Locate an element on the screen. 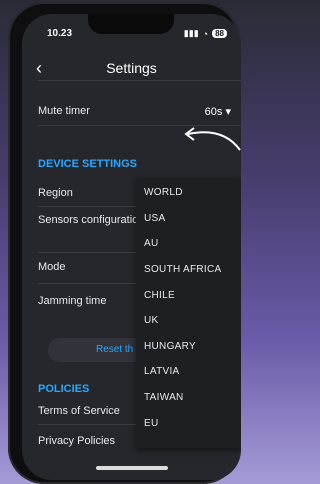  battery-icon: 88 is located at coordinates (219, 33).